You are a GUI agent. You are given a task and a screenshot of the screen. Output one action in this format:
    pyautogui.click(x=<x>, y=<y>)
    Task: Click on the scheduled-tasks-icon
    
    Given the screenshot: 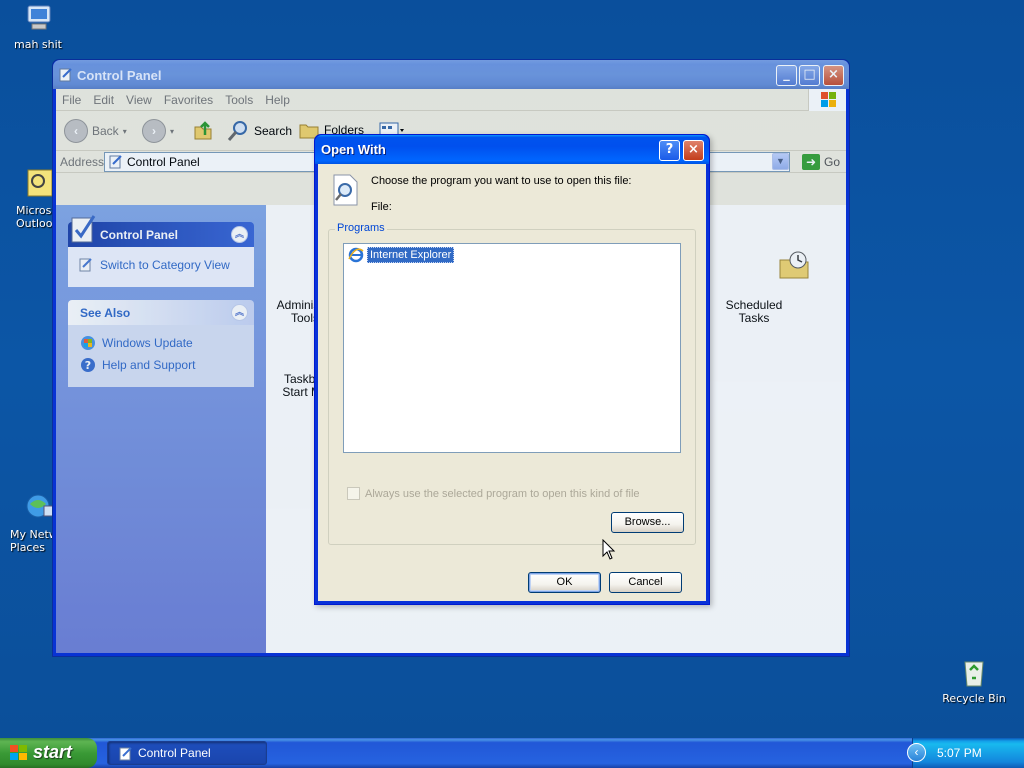 What is the action you would take?
    pyautogui.click(x=773, y=258)
    